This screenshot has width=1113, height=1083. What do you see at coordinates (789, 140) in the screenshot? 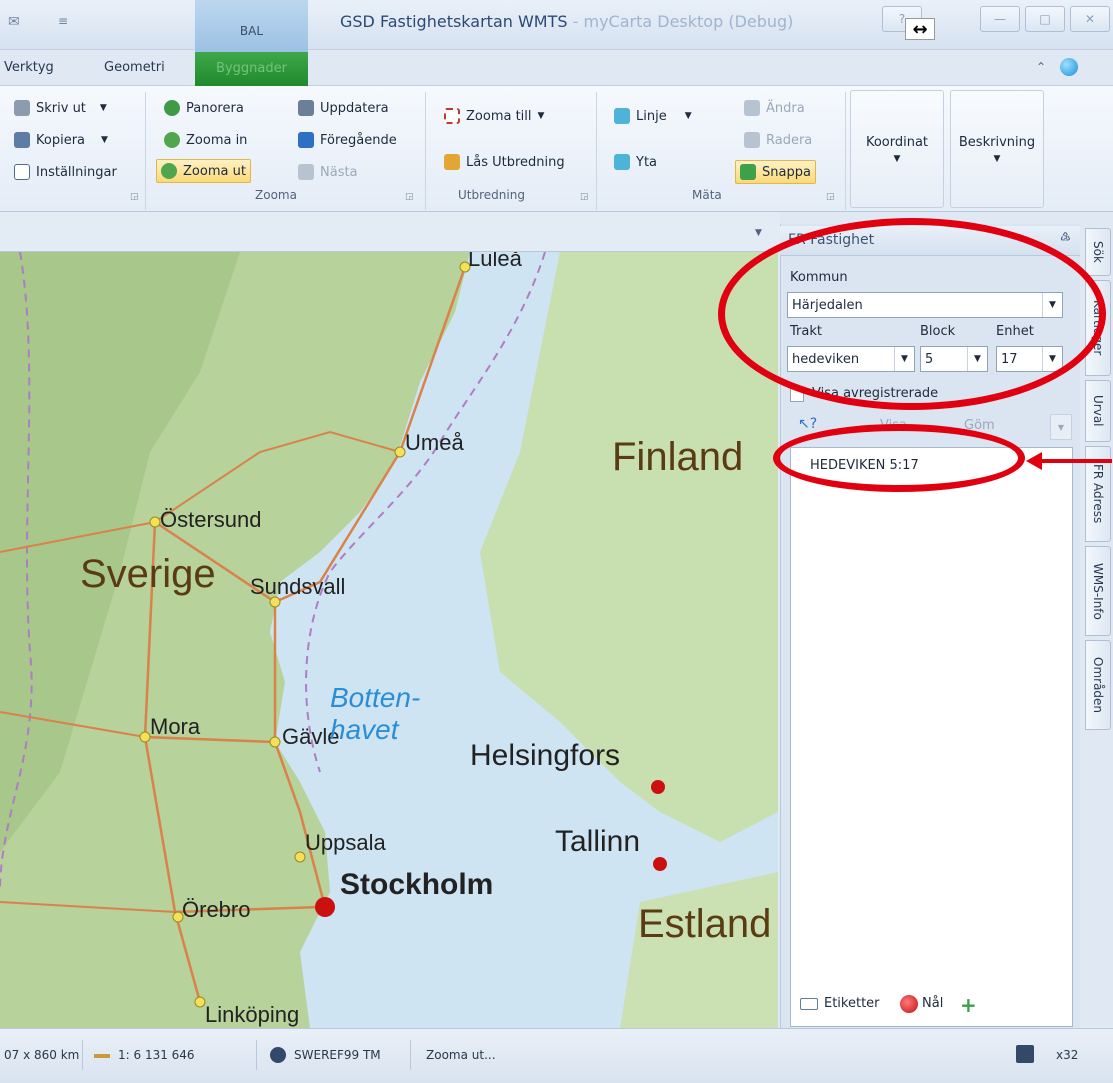
I see `radera-label: Radera` at bounding box center [789, 140].